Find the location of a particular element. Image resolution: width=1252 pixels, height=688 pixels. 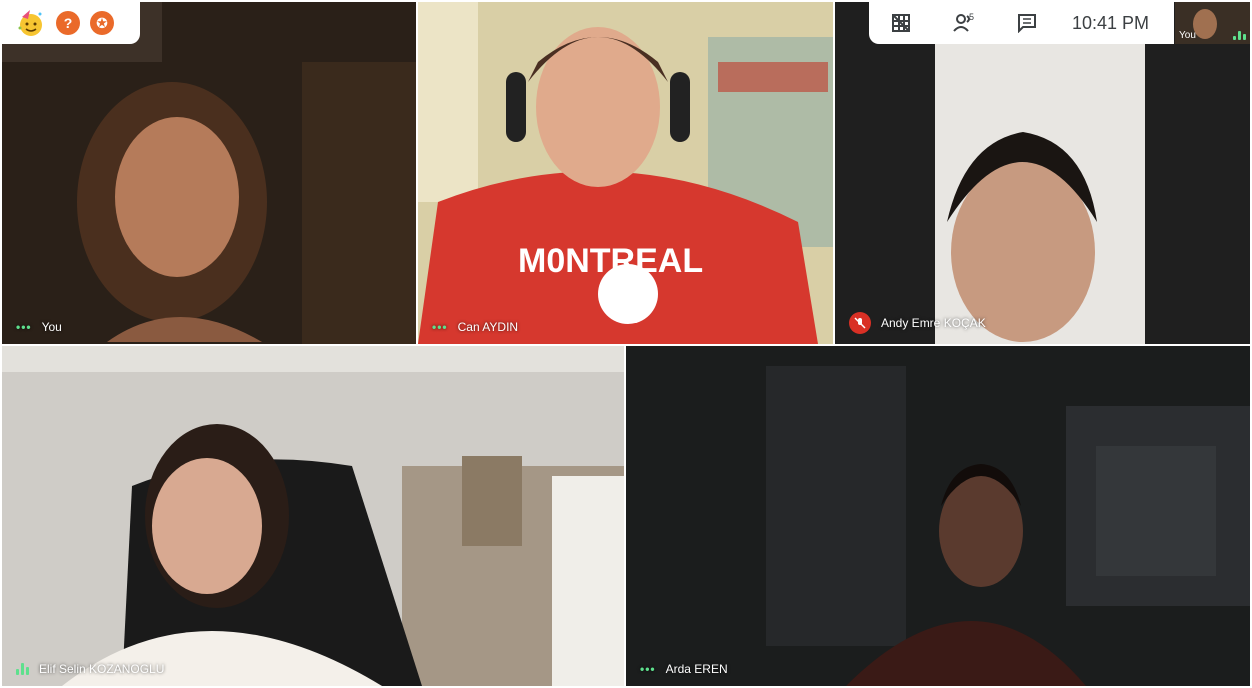

self-preview-label: You is located at coordinates (1187, 35).